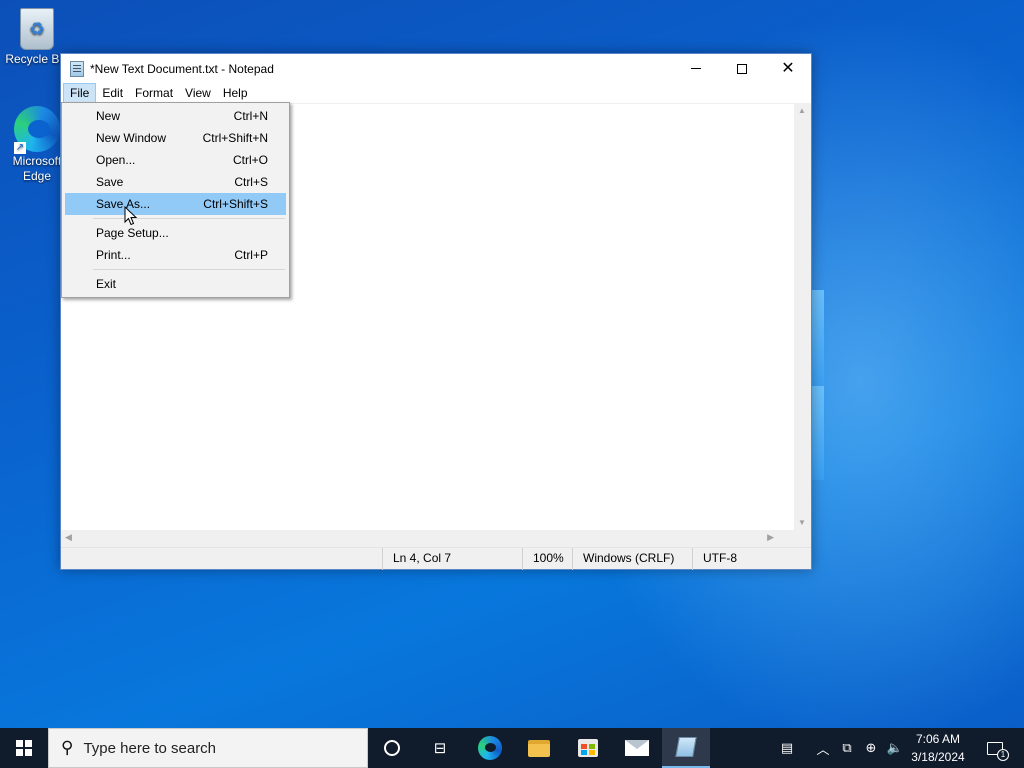 This screenshot has height=768, width=1024. I want to click on status-bar: Ln 4, Col 7 100% Windows (CRLF) UTF-8, so click(436, 558).